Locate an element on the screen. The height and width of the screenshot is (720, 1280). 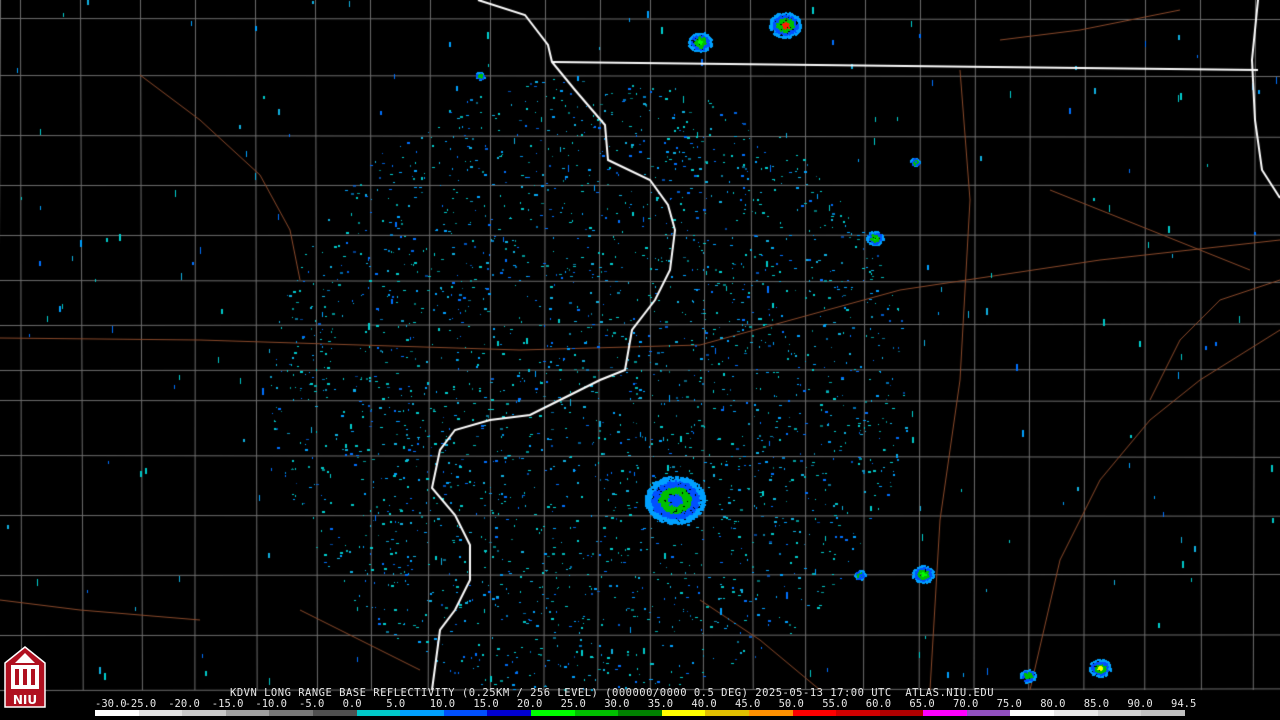
scale-label: -25.0 is located at coordinates (140, 704).